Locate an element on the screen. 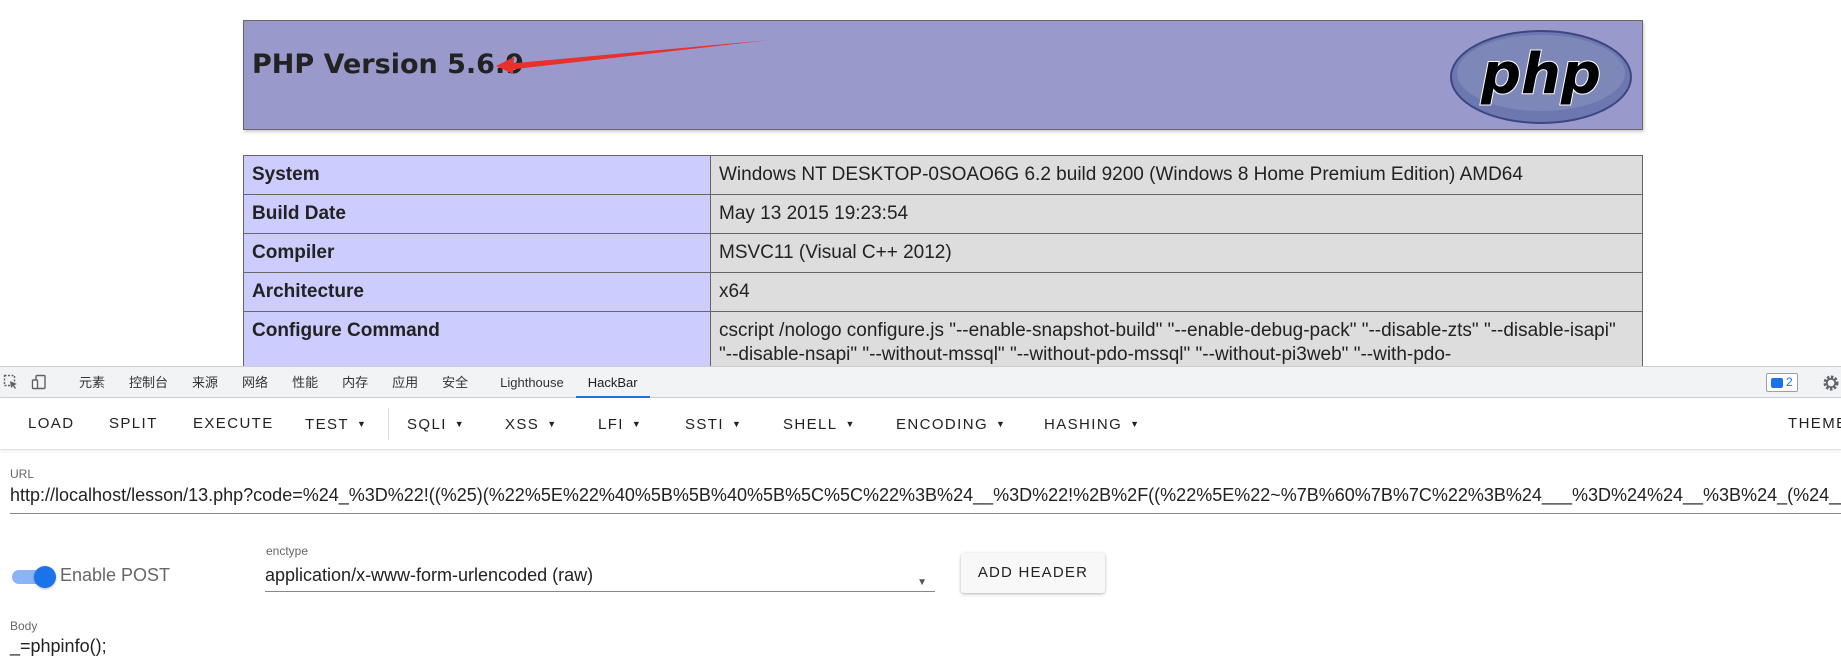 The height and width of the screenshot is (660, 1841). tab-devtools-3: 网络 is located at coordinates (255, 382).